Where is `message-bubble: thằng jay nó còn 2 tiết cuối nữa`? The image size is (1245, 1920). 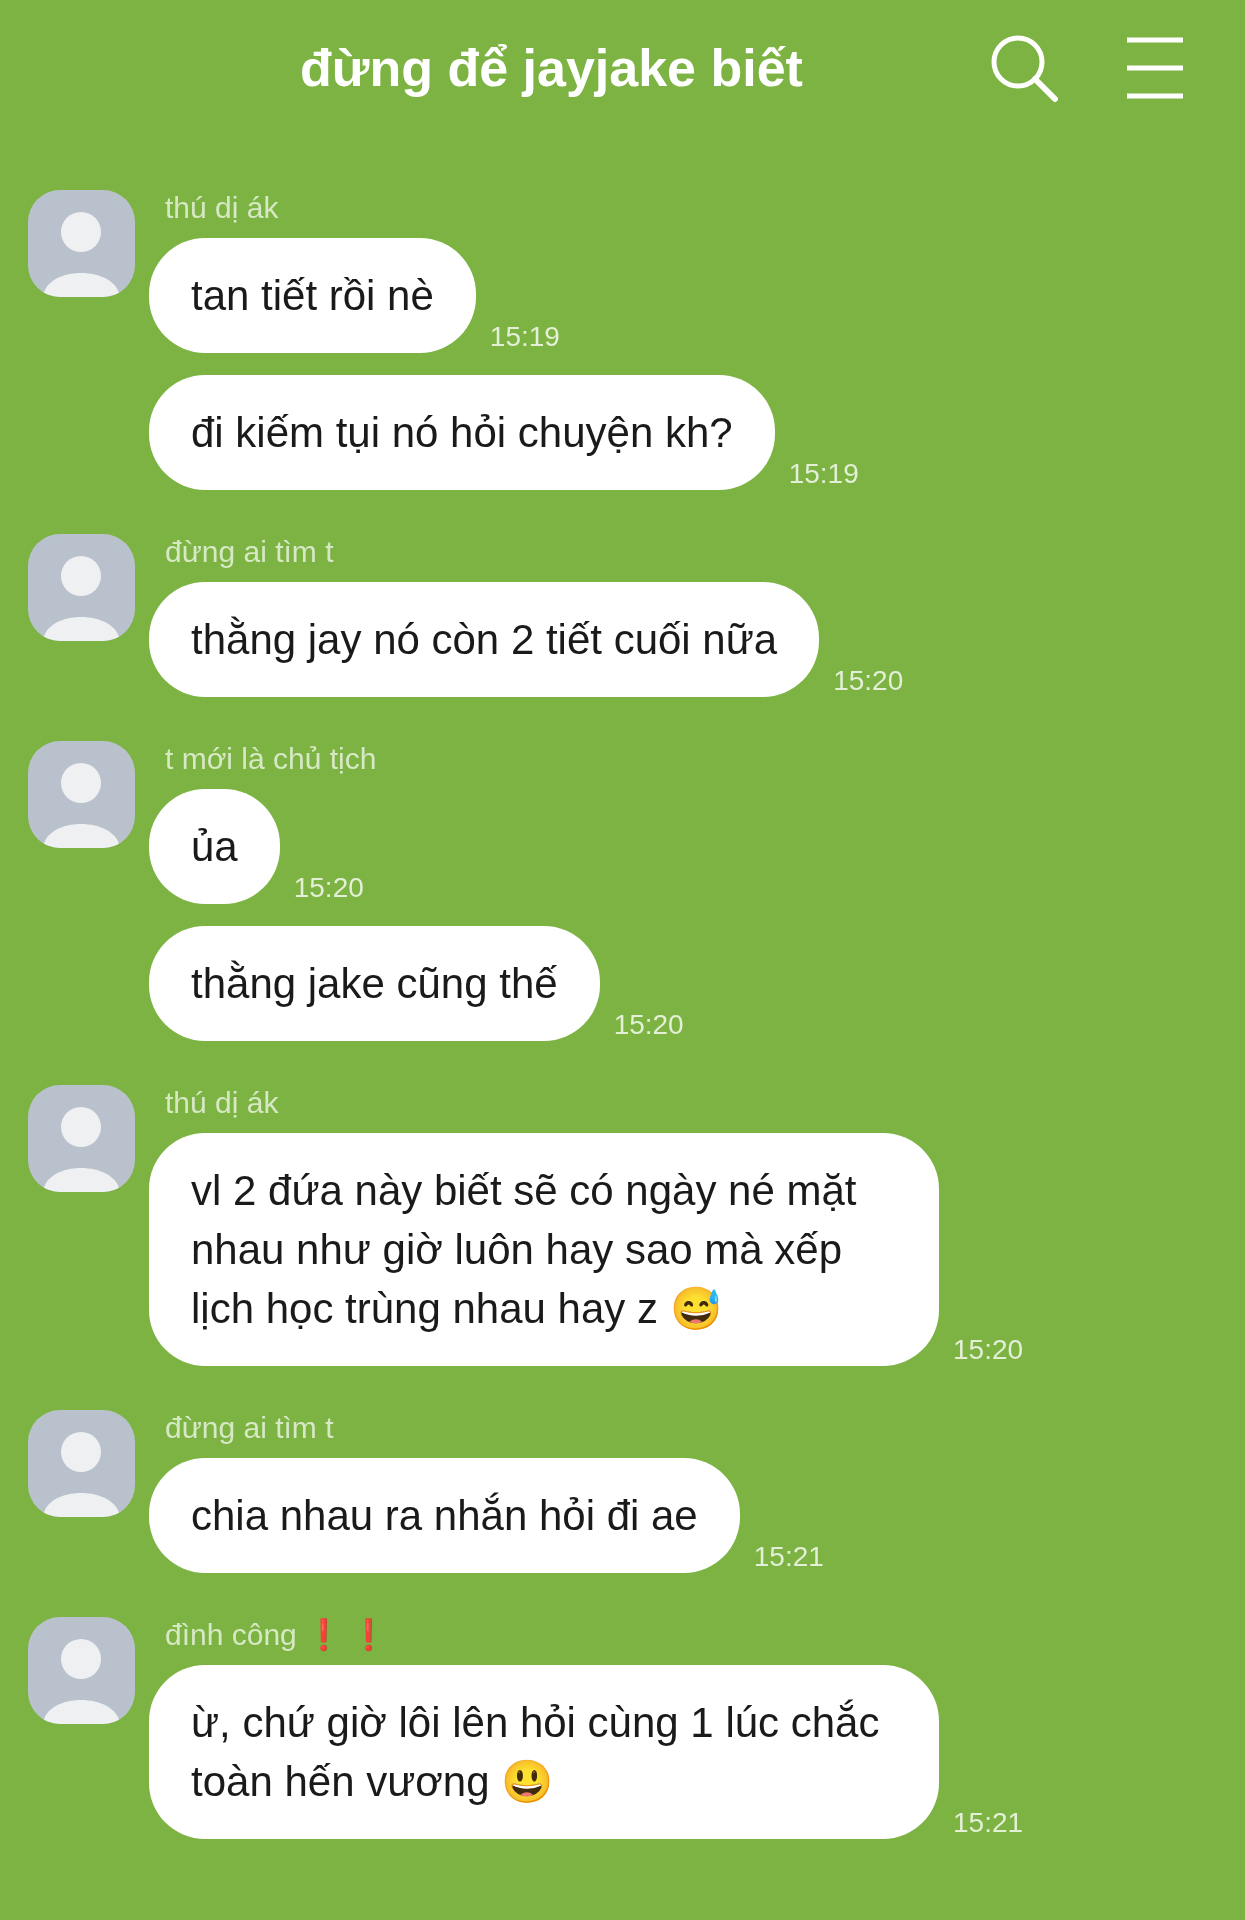 message-bubble: thằng jay nó còn 2 tiết cuối nữa is located at coordinates (484, 639).